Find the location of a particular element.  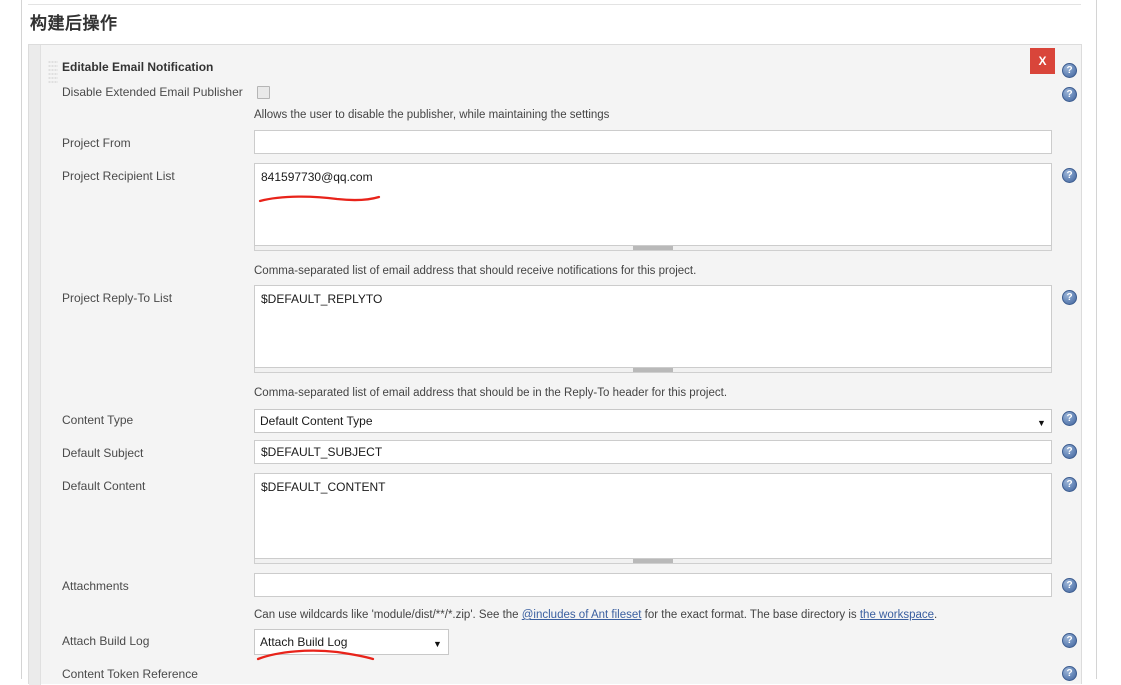

delete-block-button: X is located at coordinates (1042, 61).